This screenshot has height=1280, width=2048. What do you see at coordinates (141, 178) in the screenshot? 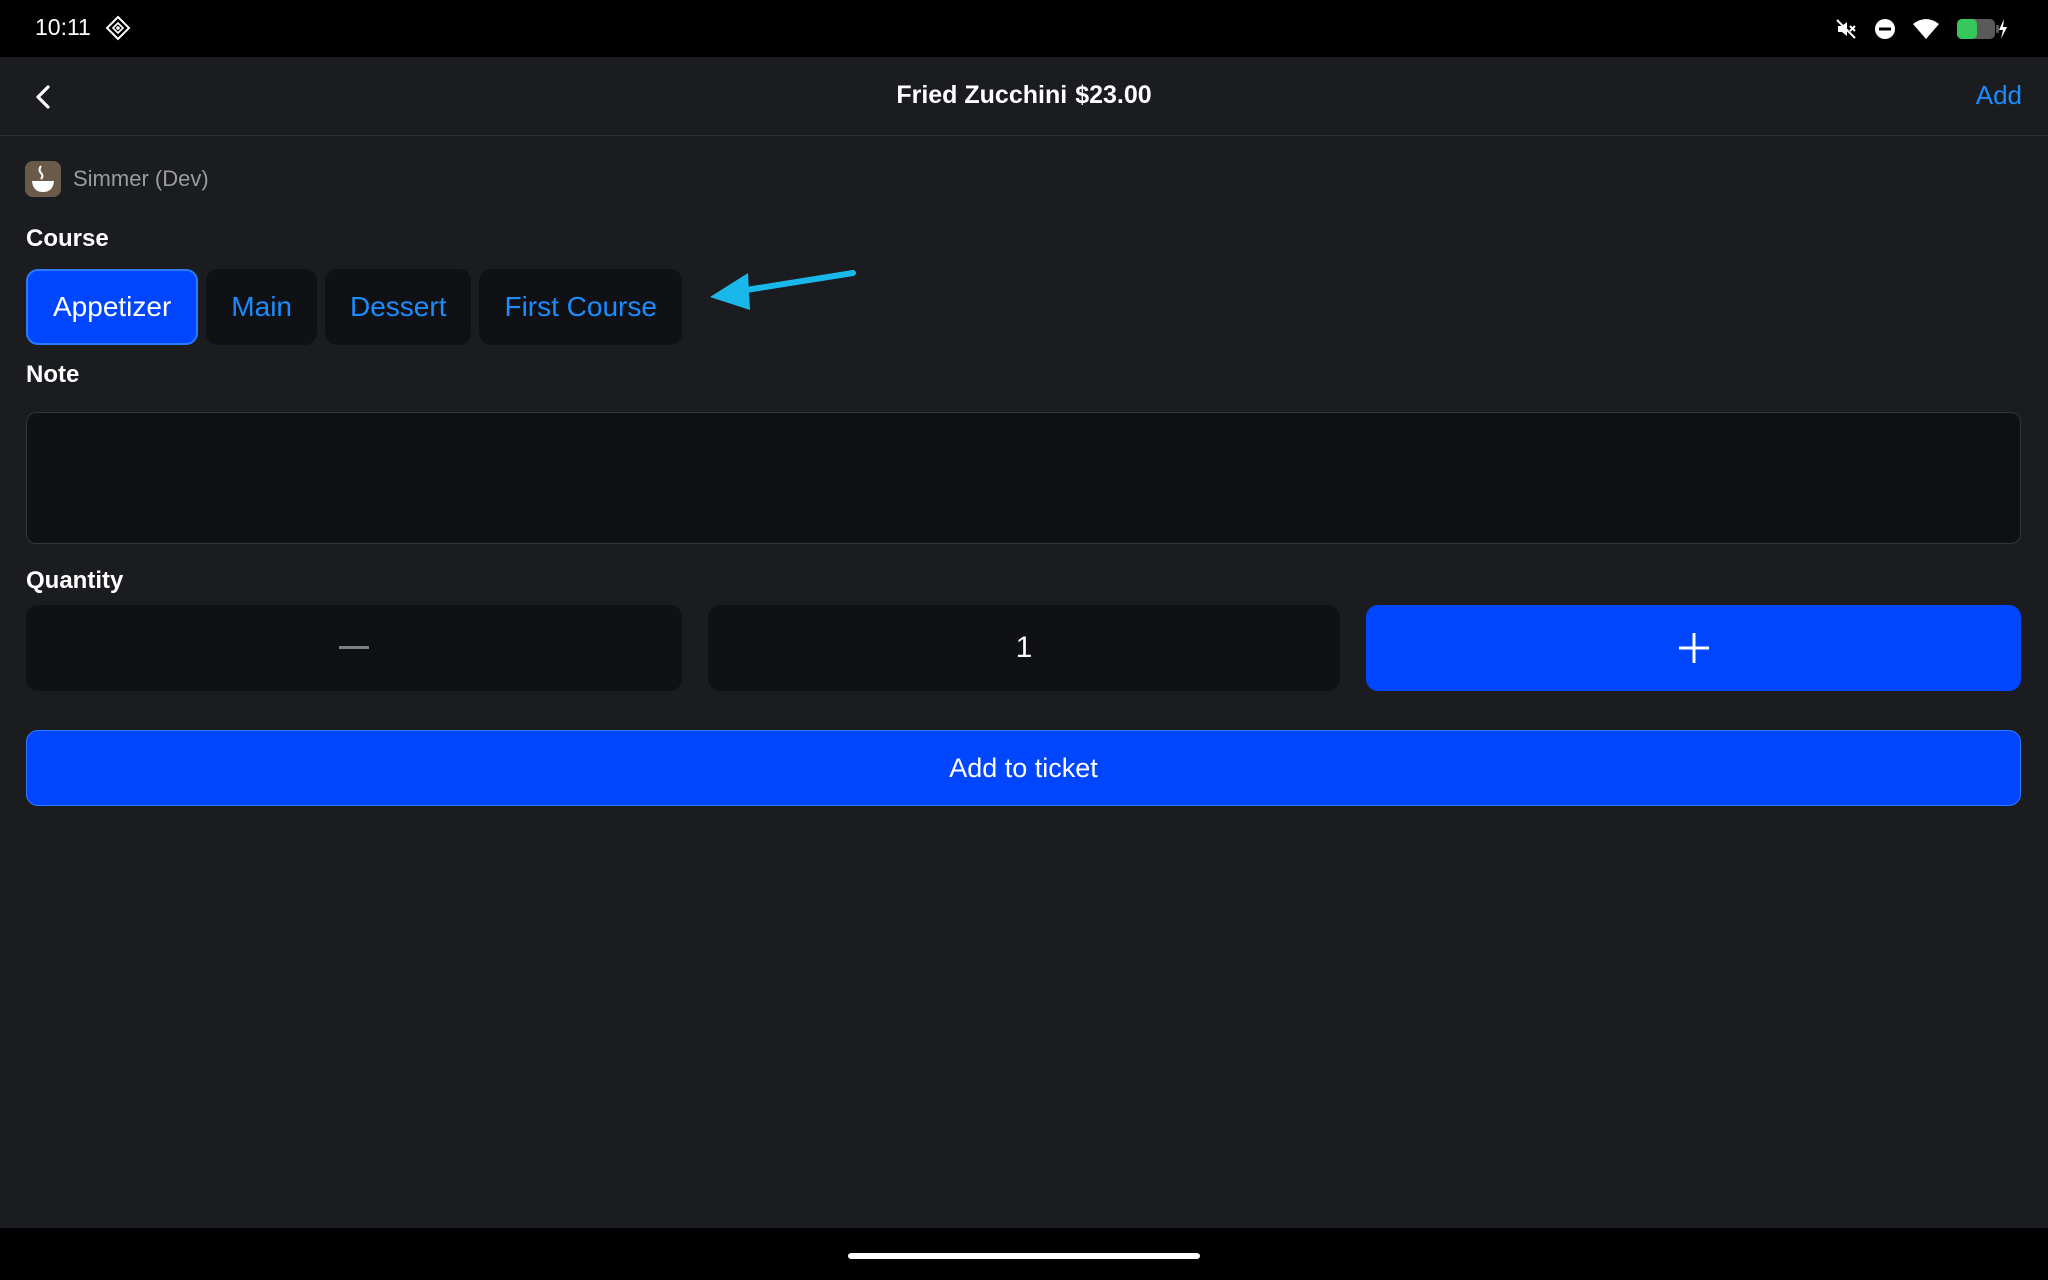
I see `app-name: Simmer (Dev)` at bounding box center [141, 178].